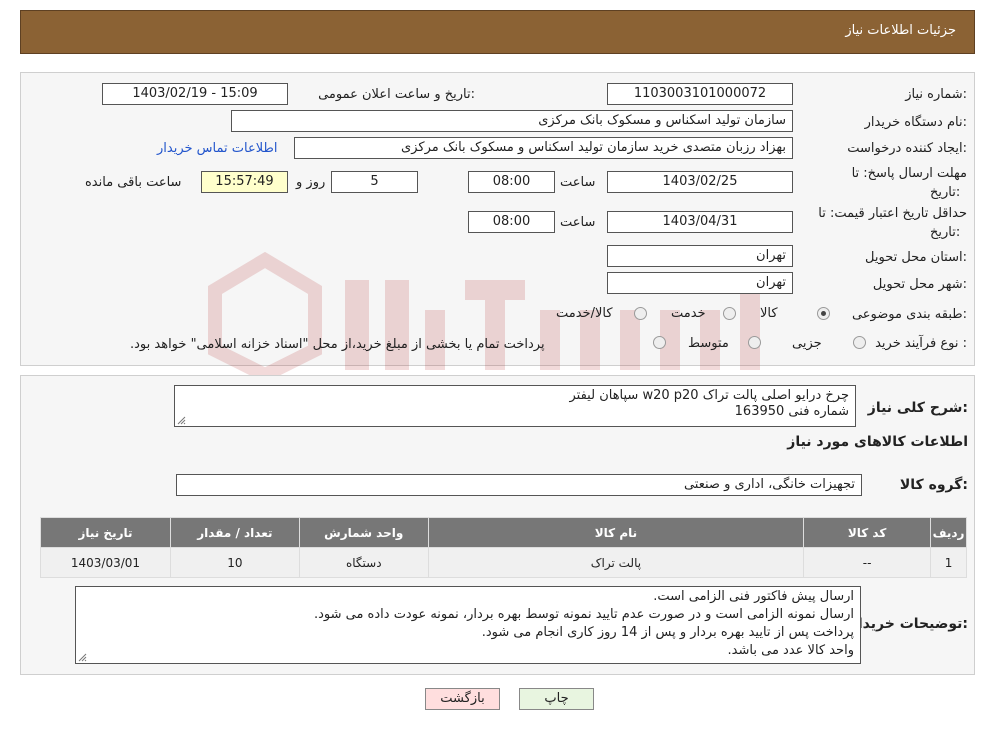  I want to click on buyer-note-line: واحد کالا عدد می باشد., so click(790, 650).